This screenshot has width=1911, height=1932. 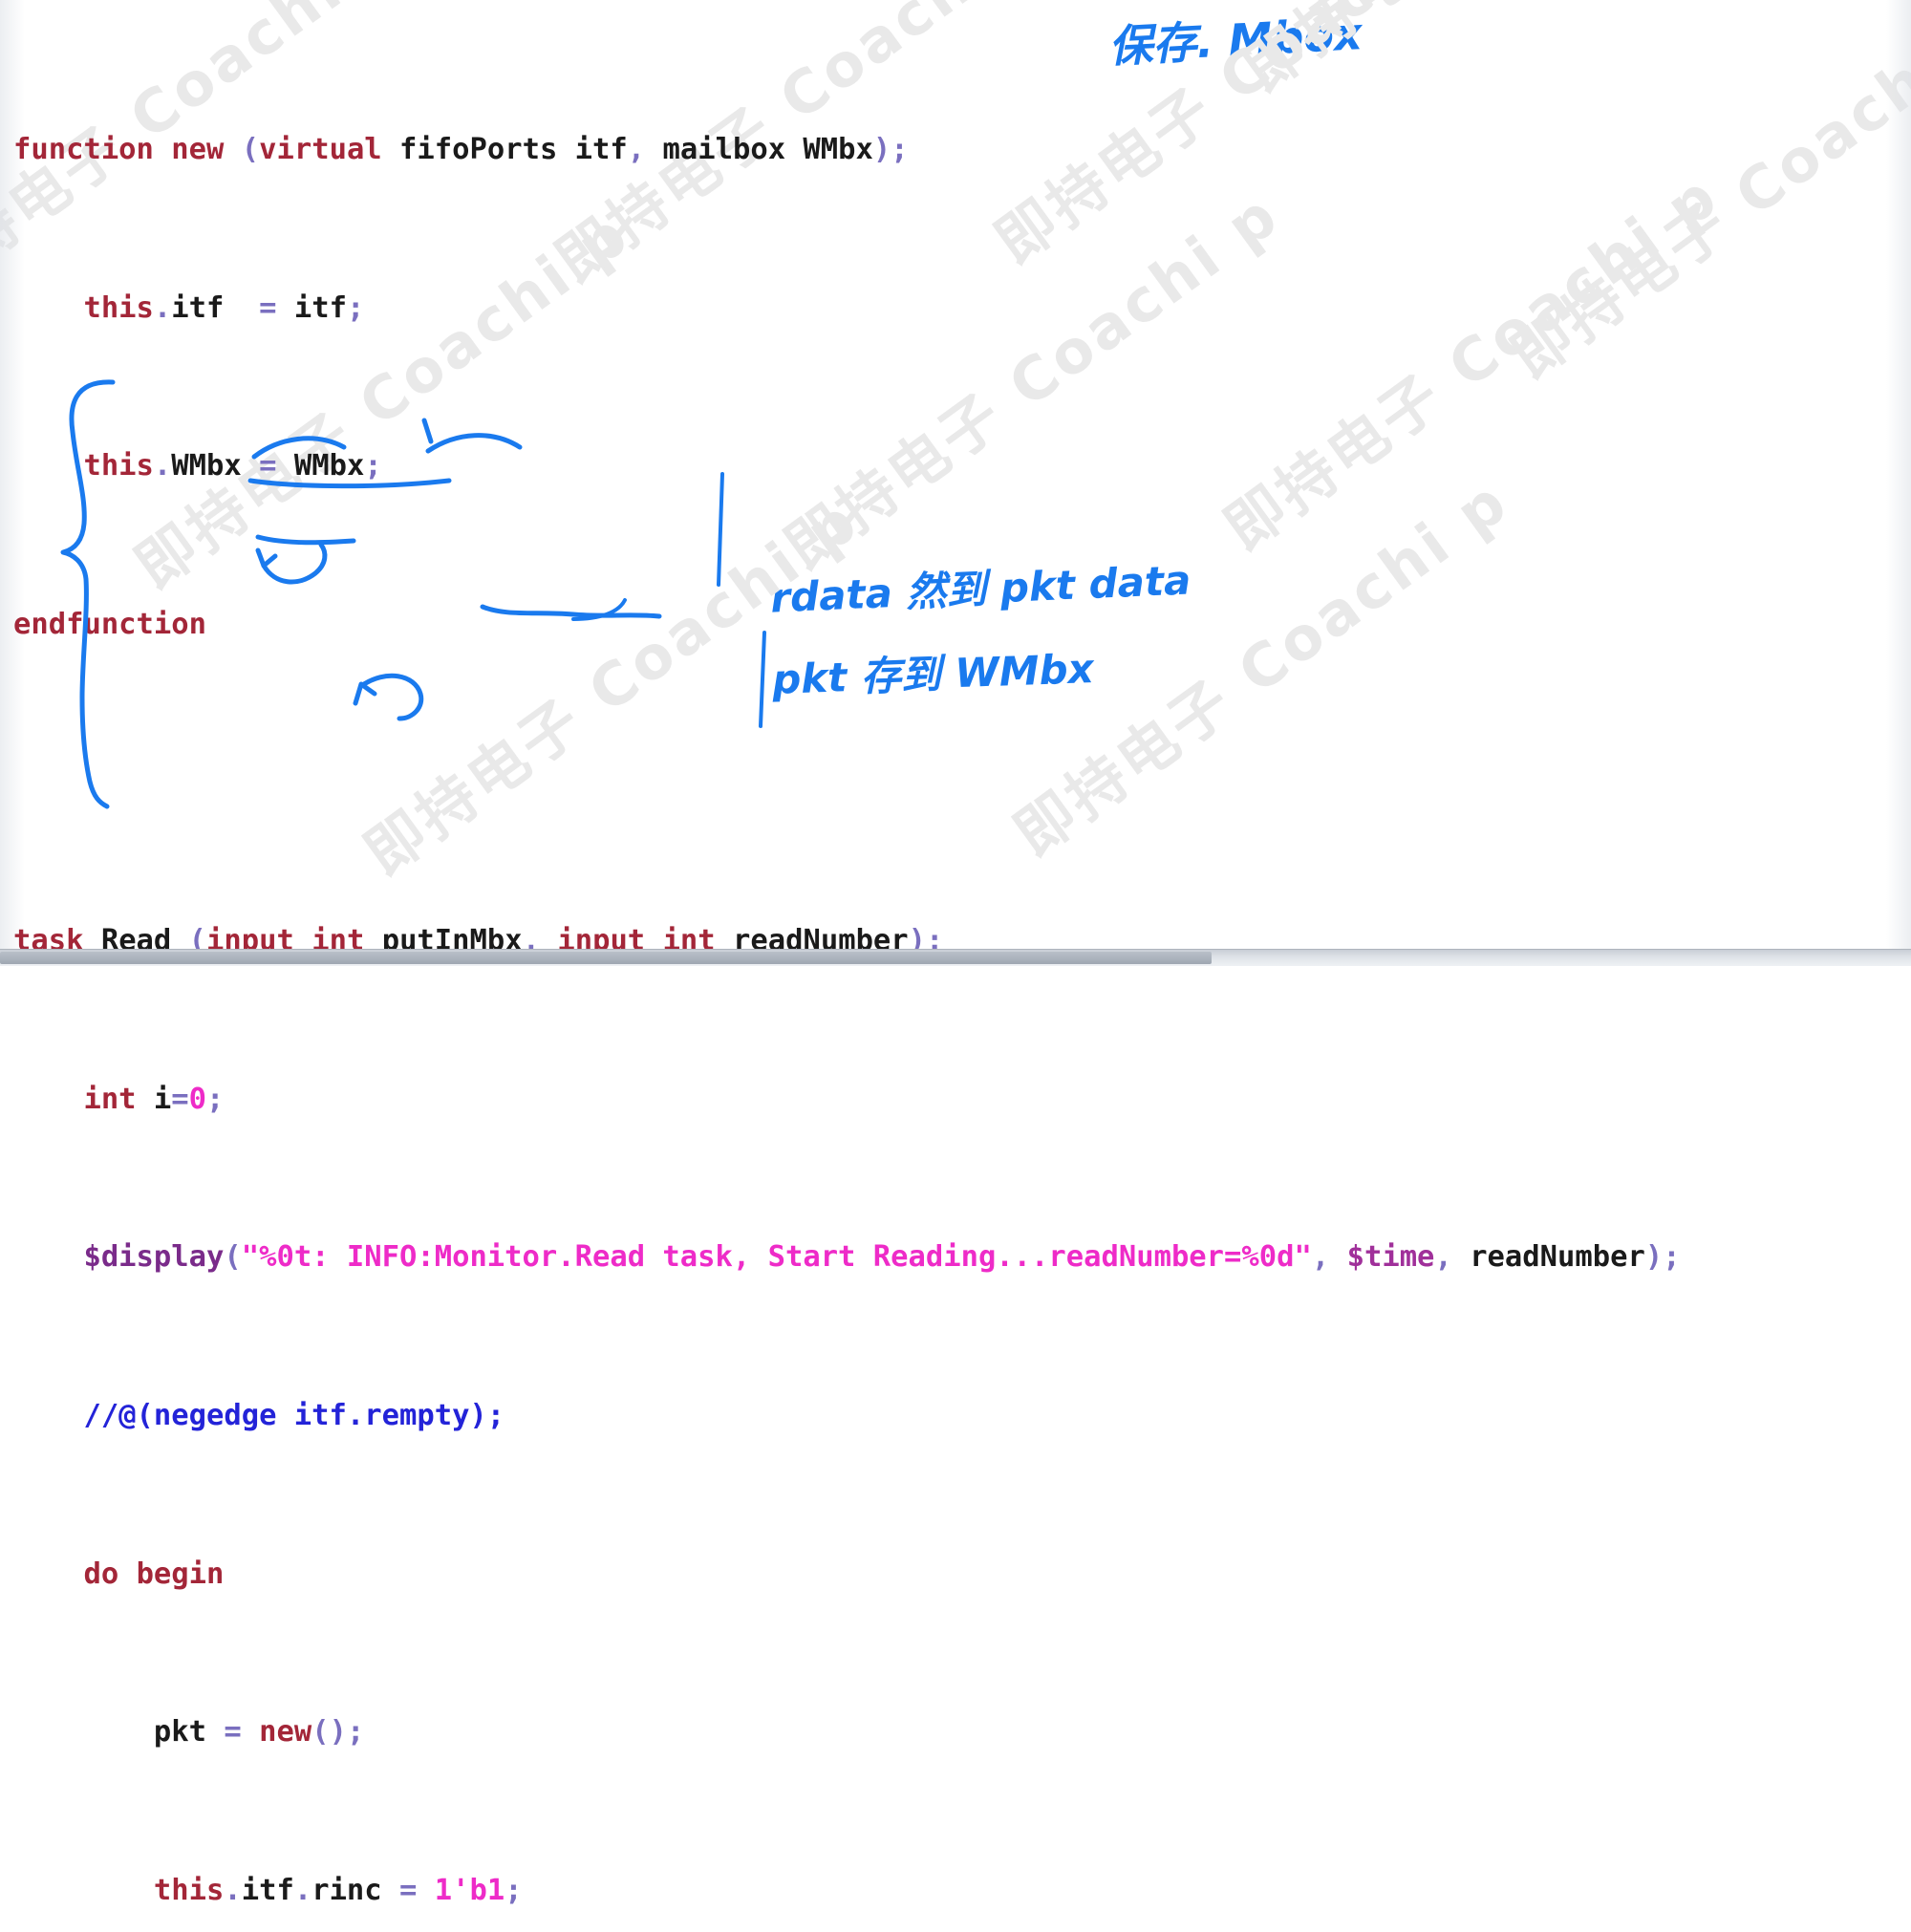 What do you see at coordinates (1898, 475) in the screenshot?
I see `page-edge-right` at bounding box center [1898, 475].